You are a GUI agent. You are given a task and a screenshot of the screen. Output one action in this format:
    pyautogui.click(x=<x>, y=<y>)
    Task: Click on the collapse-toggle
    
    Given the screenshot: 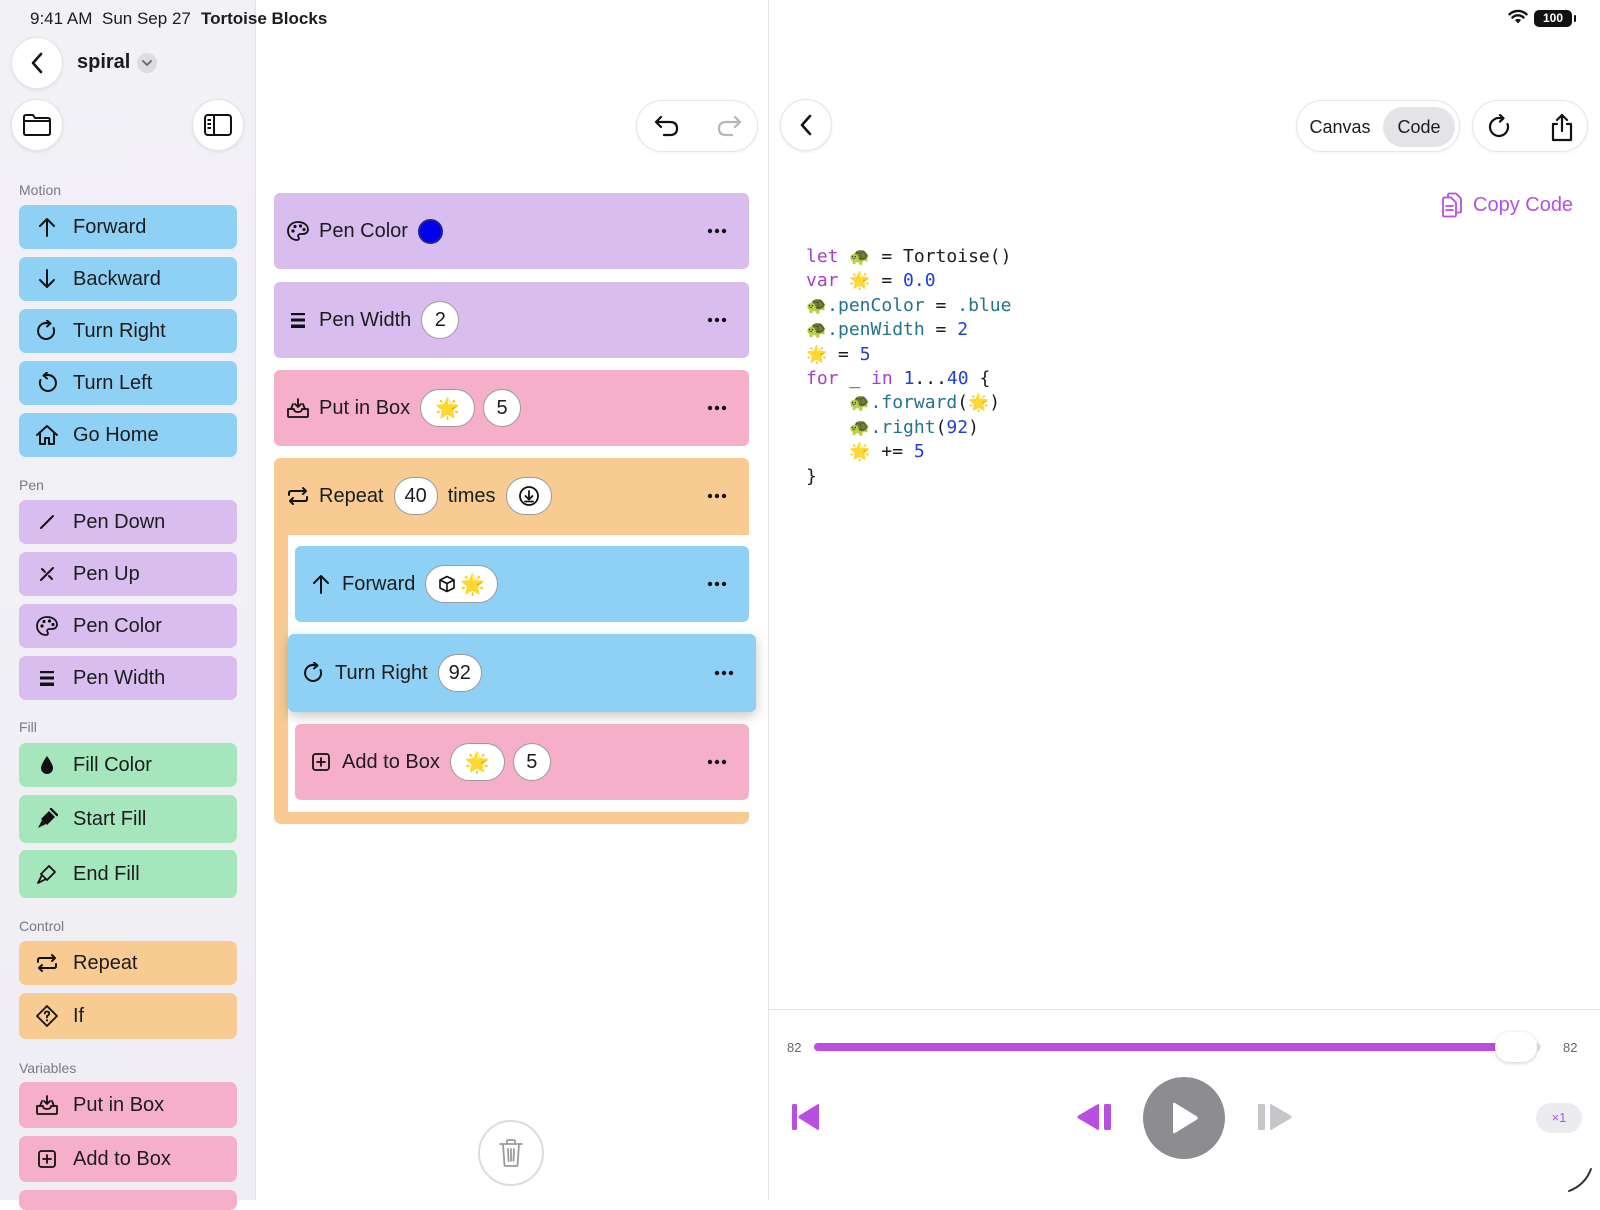 What is the action you would take?
    pyautogui.click(x=528, y=496)
    